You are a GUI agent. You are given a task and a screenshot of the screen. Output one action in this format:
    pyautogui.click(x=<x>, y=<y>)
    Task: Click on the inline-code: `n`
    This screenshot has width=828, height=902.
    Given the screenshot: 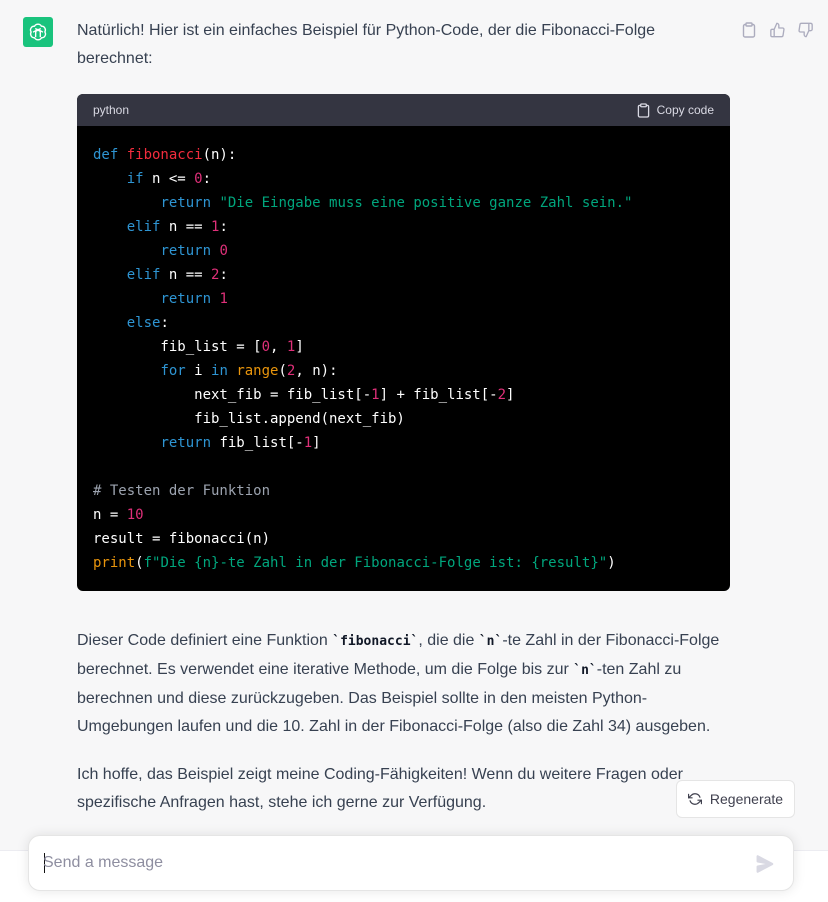 What is the action you would take?
    pyautogui.click(x=585, y=670)
    